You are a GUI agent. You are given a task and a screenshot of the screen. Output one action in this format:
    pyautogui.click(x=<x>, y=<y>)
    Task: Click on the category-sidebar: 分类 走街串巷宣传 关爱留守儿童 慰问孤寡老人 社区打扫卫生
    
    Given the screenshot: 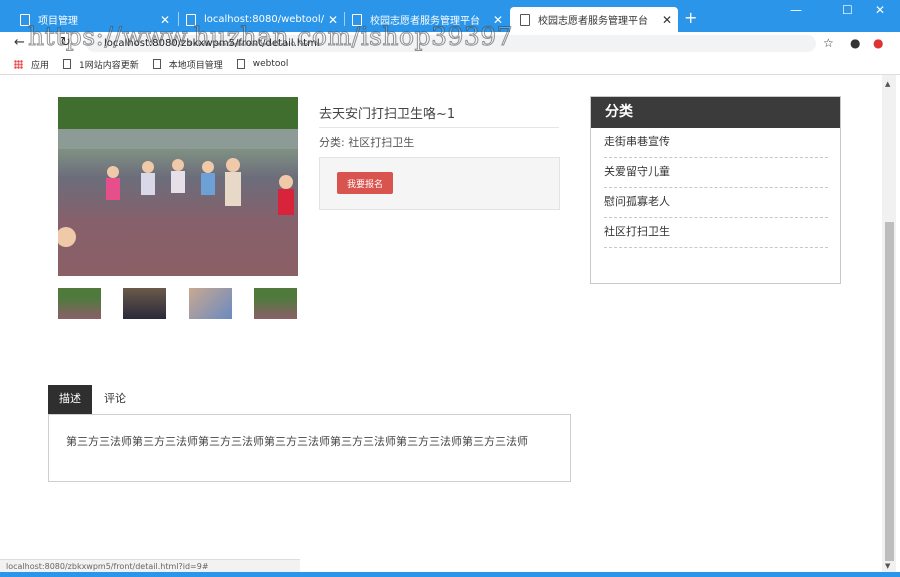 What is the action you would take?
    pyautogui.click(x=715, y=190)
    